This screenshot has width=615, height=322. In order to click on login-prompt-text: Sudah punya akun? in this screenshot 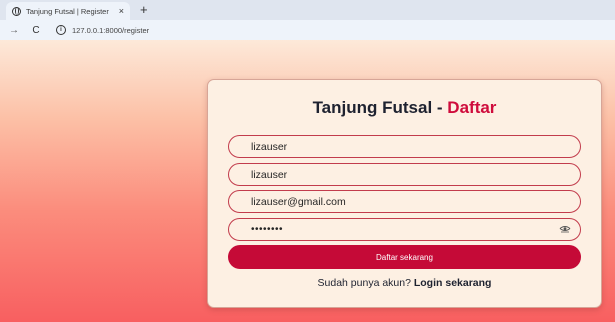, I will do `click(365, 283)`.